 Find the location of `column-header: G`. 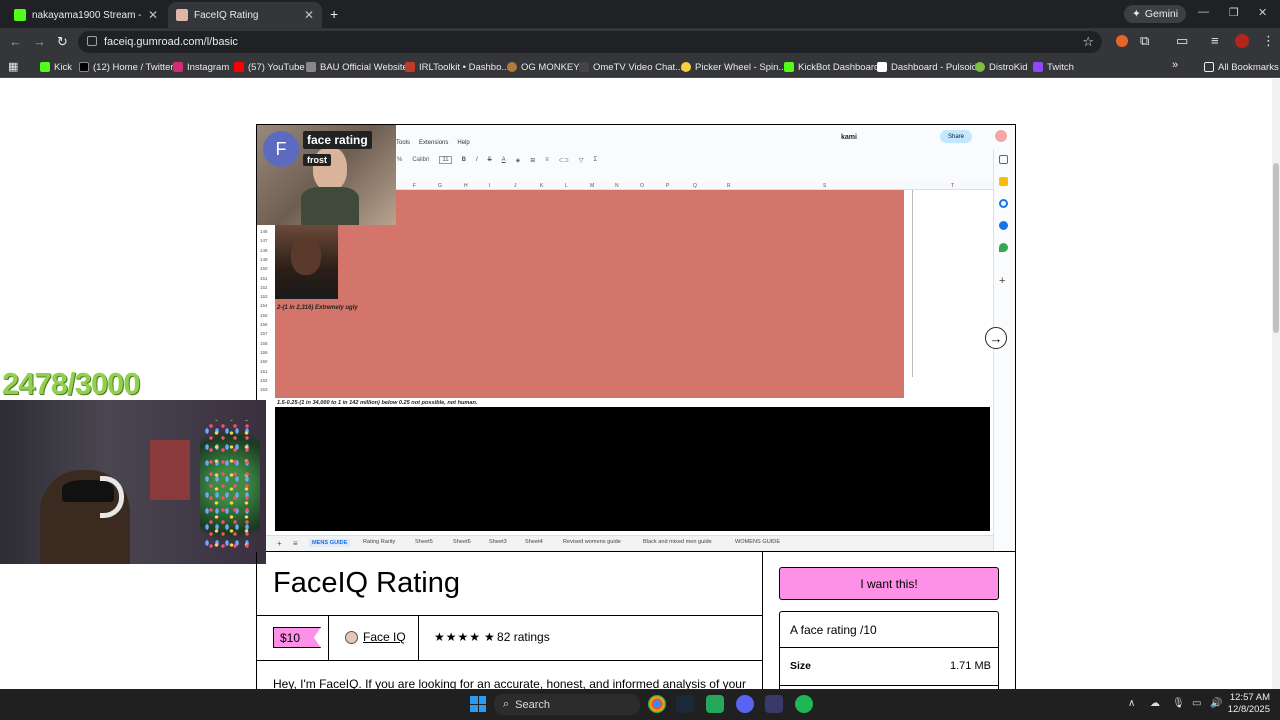

column-header: G is located at coordinates (440, 186).